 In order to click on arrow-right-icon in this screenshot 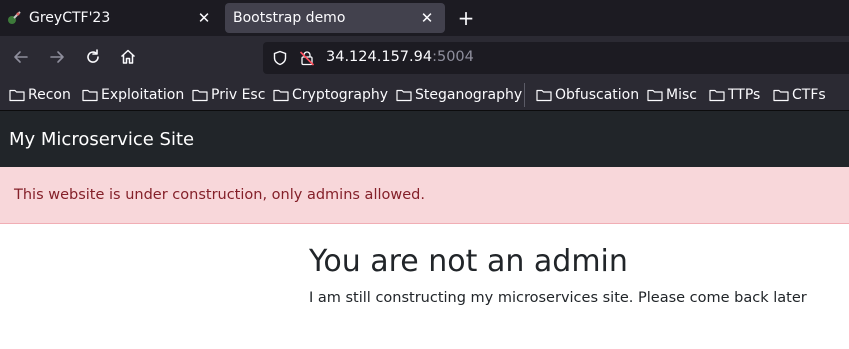, I will do `click(57, 57)`.